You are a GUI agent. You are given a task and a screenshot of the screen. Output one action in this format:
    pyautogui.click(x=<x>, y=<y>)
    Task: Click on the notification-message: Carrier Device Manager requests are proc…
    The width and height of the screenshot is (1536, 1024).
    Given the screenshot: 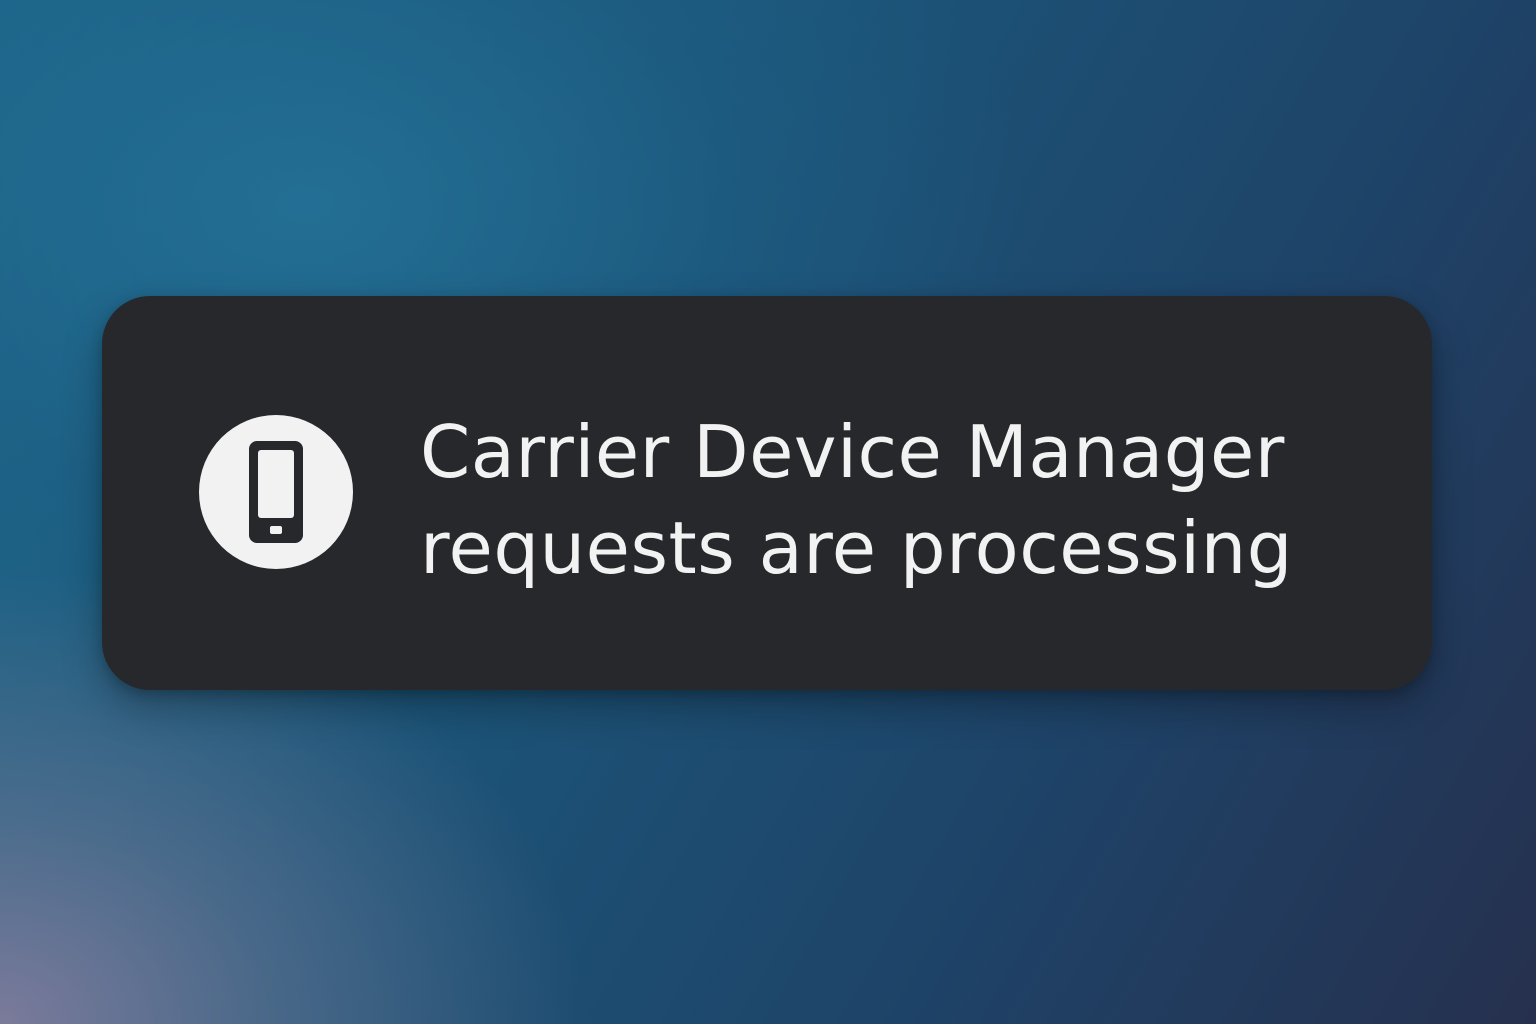 What is the action you would take?
    pyautogui.click(x=900, y=500)
    